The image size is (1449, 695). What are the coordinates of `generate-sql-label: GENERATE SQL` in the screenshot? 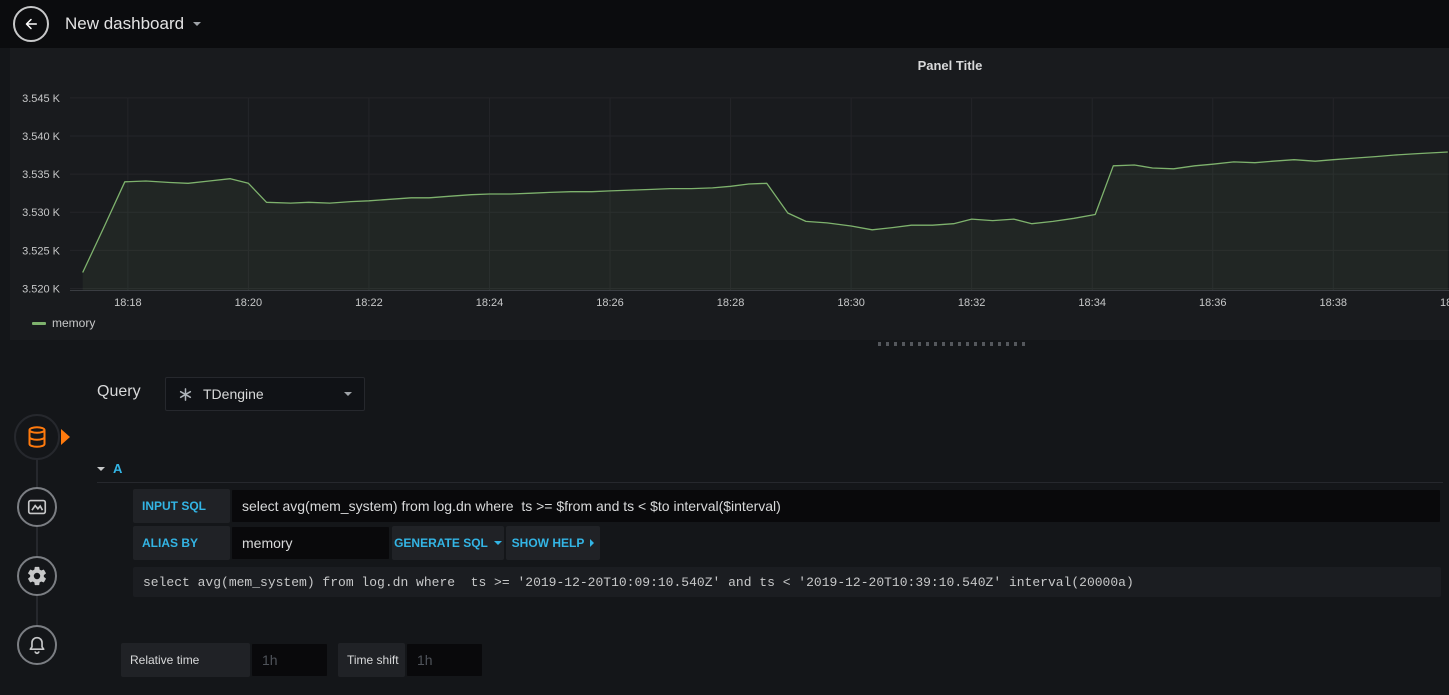 It's located at (441, 543).